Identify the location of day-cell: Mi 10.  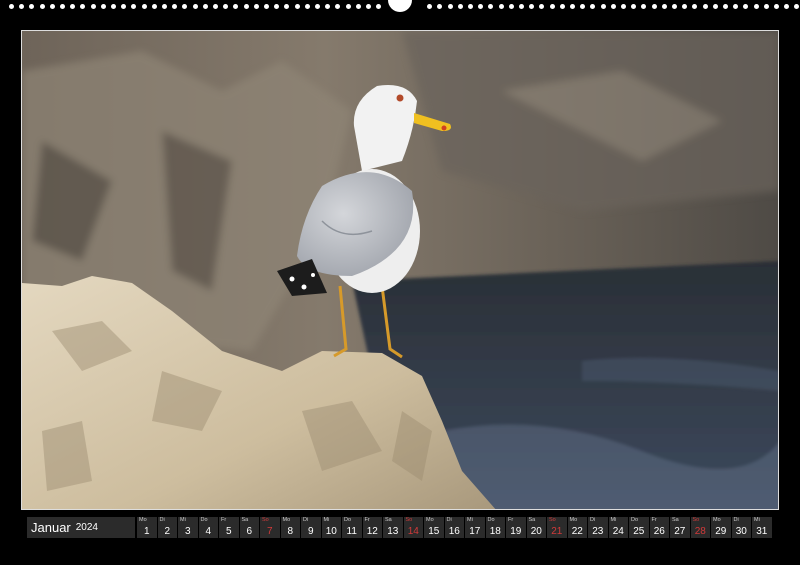
(331, 527).